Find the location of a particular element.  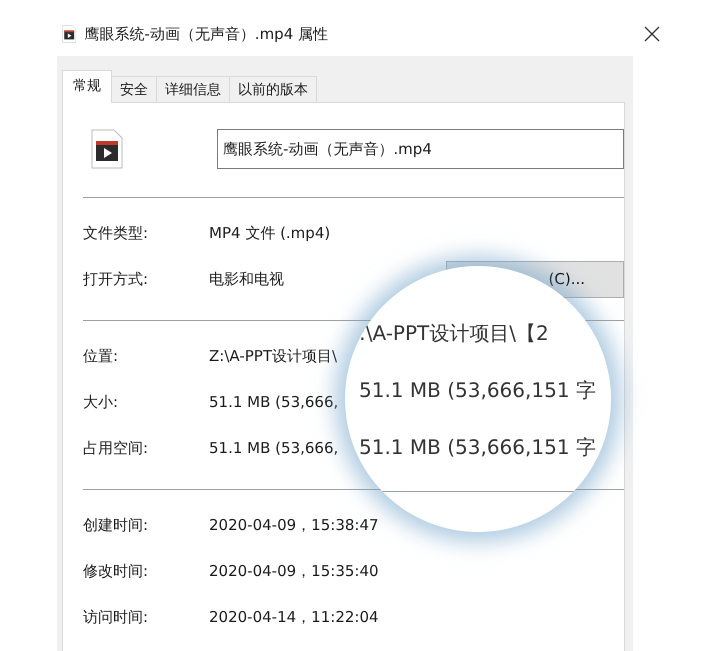

window-title: 鹰眼系统-动画（无声音）.mp4 属性 is located at coordinates (207, 34).